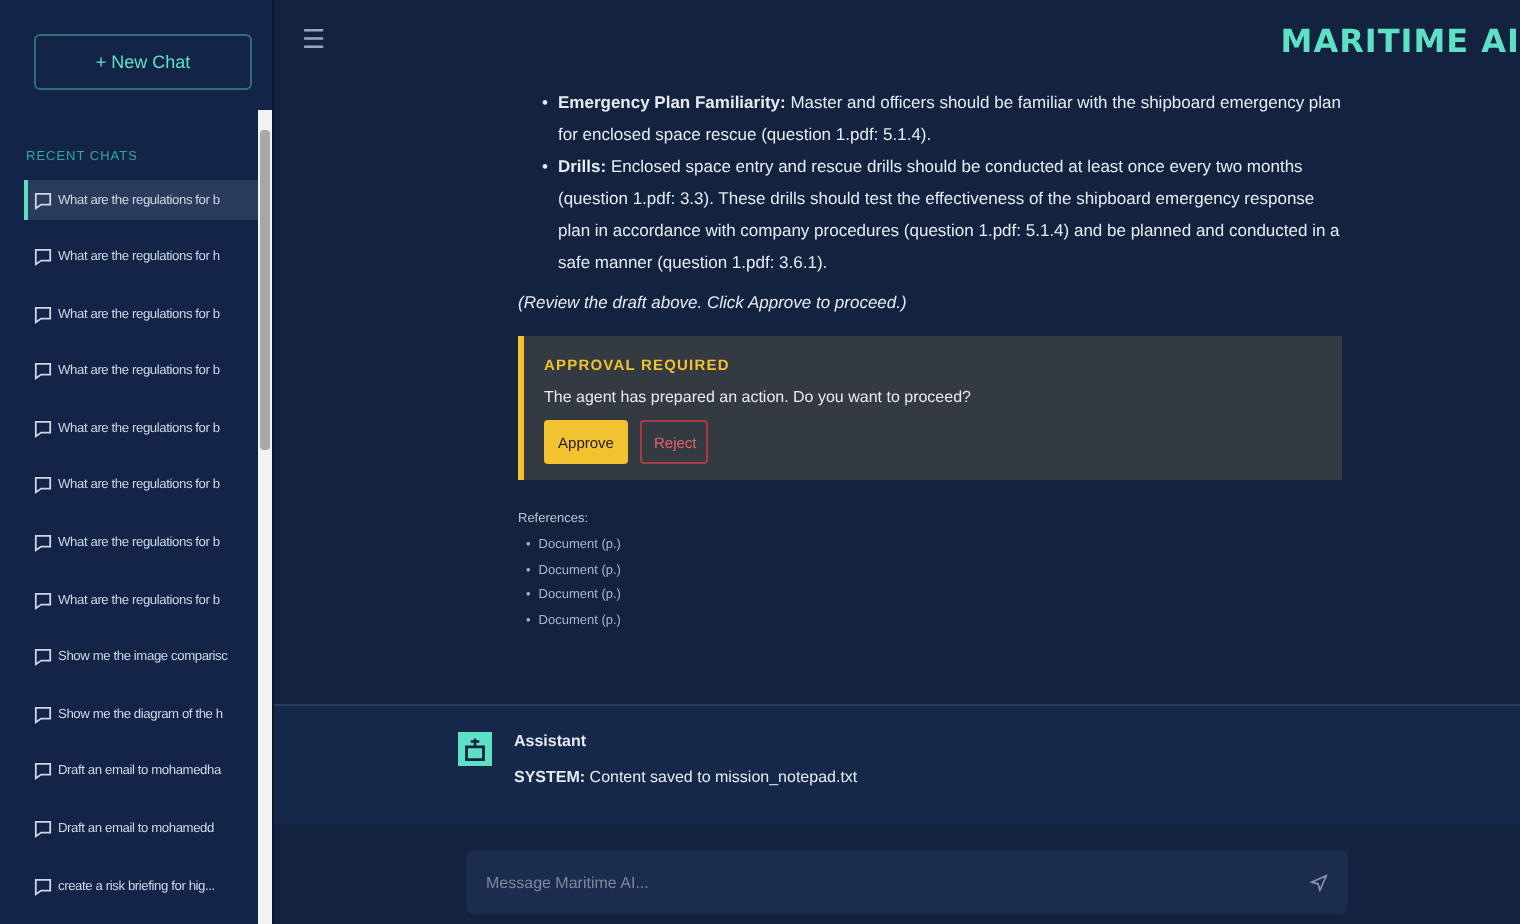 Image resolution: width=1520 pixels, height=924 pixels. Describe the element at coordinates (265, 290) in the screenshot. I see `scrollbar-thumb` at that location.